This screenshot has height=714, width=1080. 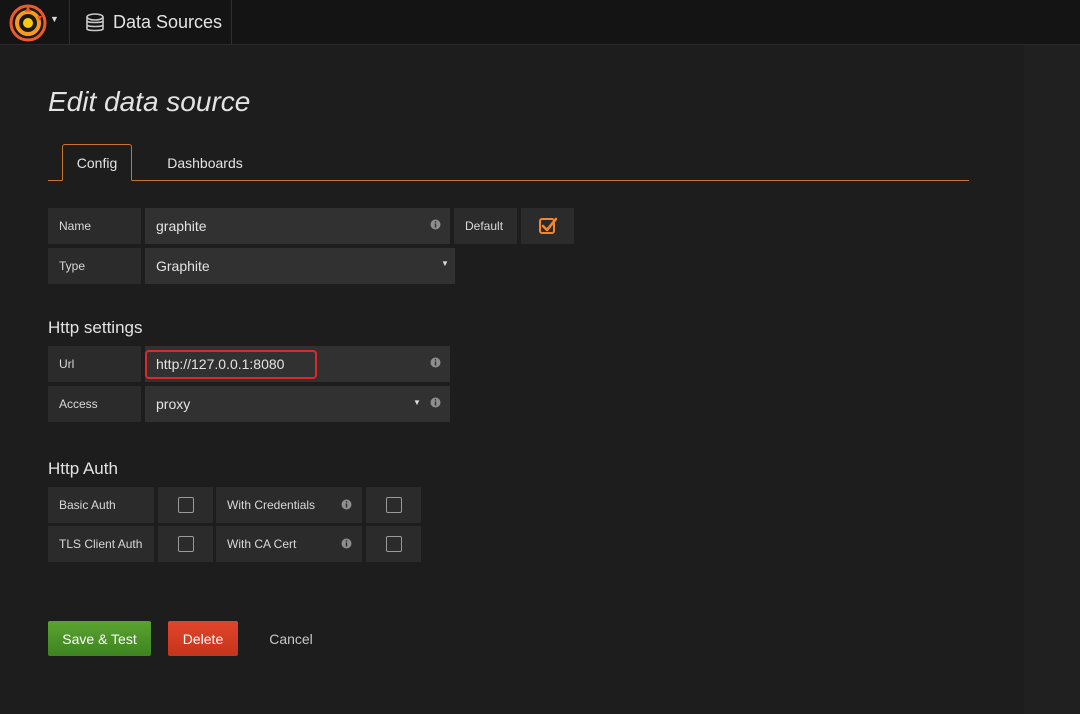 I want to click on url-label: Url, so click(x=94, y=364).